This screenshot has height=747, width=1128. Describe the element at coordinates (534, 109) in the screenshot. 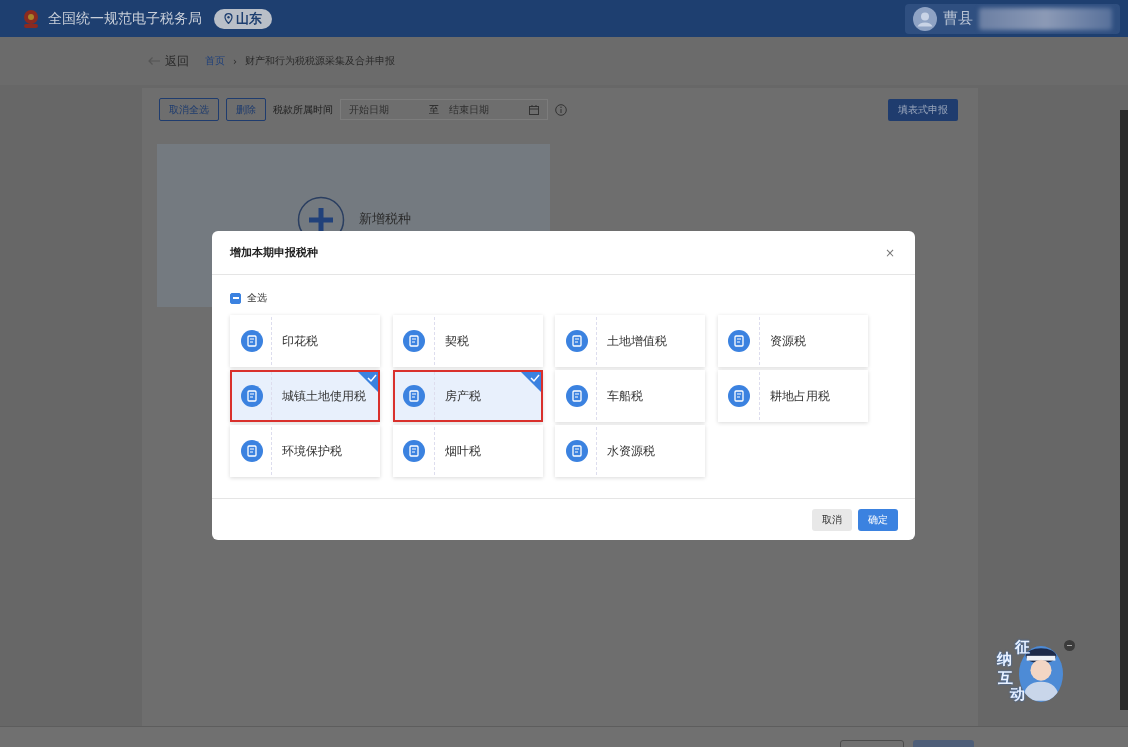

I see `calendar-icon` at that location.